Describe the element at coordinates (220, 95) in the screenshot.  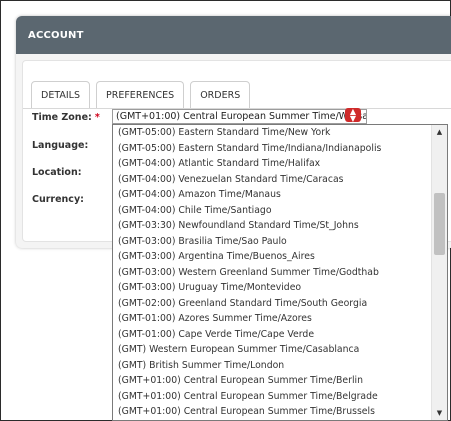
I see `tab-orders: ORDERS` at that location.